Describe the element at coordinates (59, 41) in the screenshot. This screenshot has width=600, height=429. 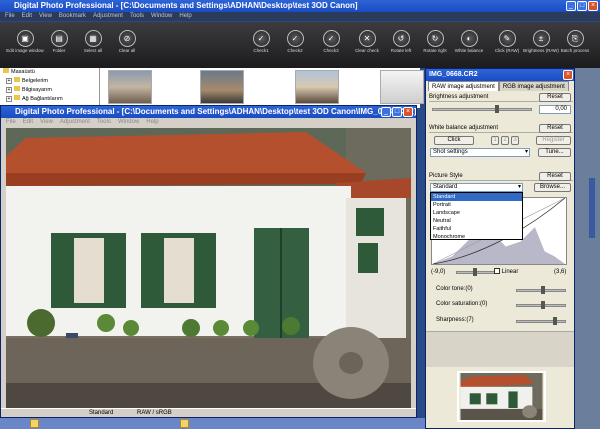
I see `folder-button: ▤ Folder` at that location.